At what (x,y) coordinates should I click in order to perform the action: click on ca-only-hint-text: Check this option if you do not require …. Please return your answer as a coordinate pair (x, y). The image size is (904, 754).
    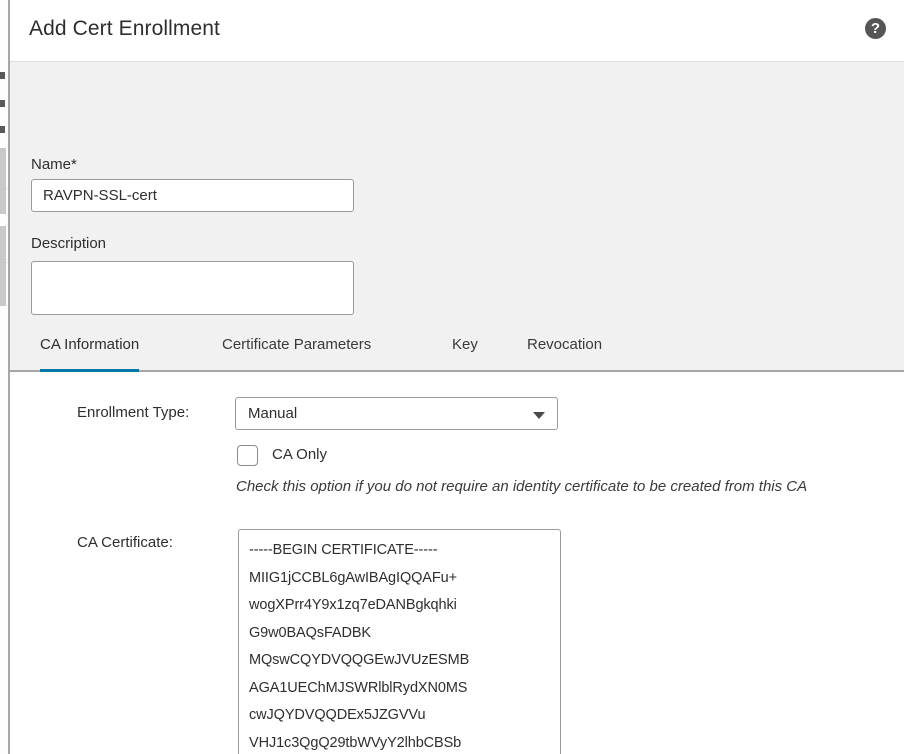
    Looking at the image, I should click on (522, 486).